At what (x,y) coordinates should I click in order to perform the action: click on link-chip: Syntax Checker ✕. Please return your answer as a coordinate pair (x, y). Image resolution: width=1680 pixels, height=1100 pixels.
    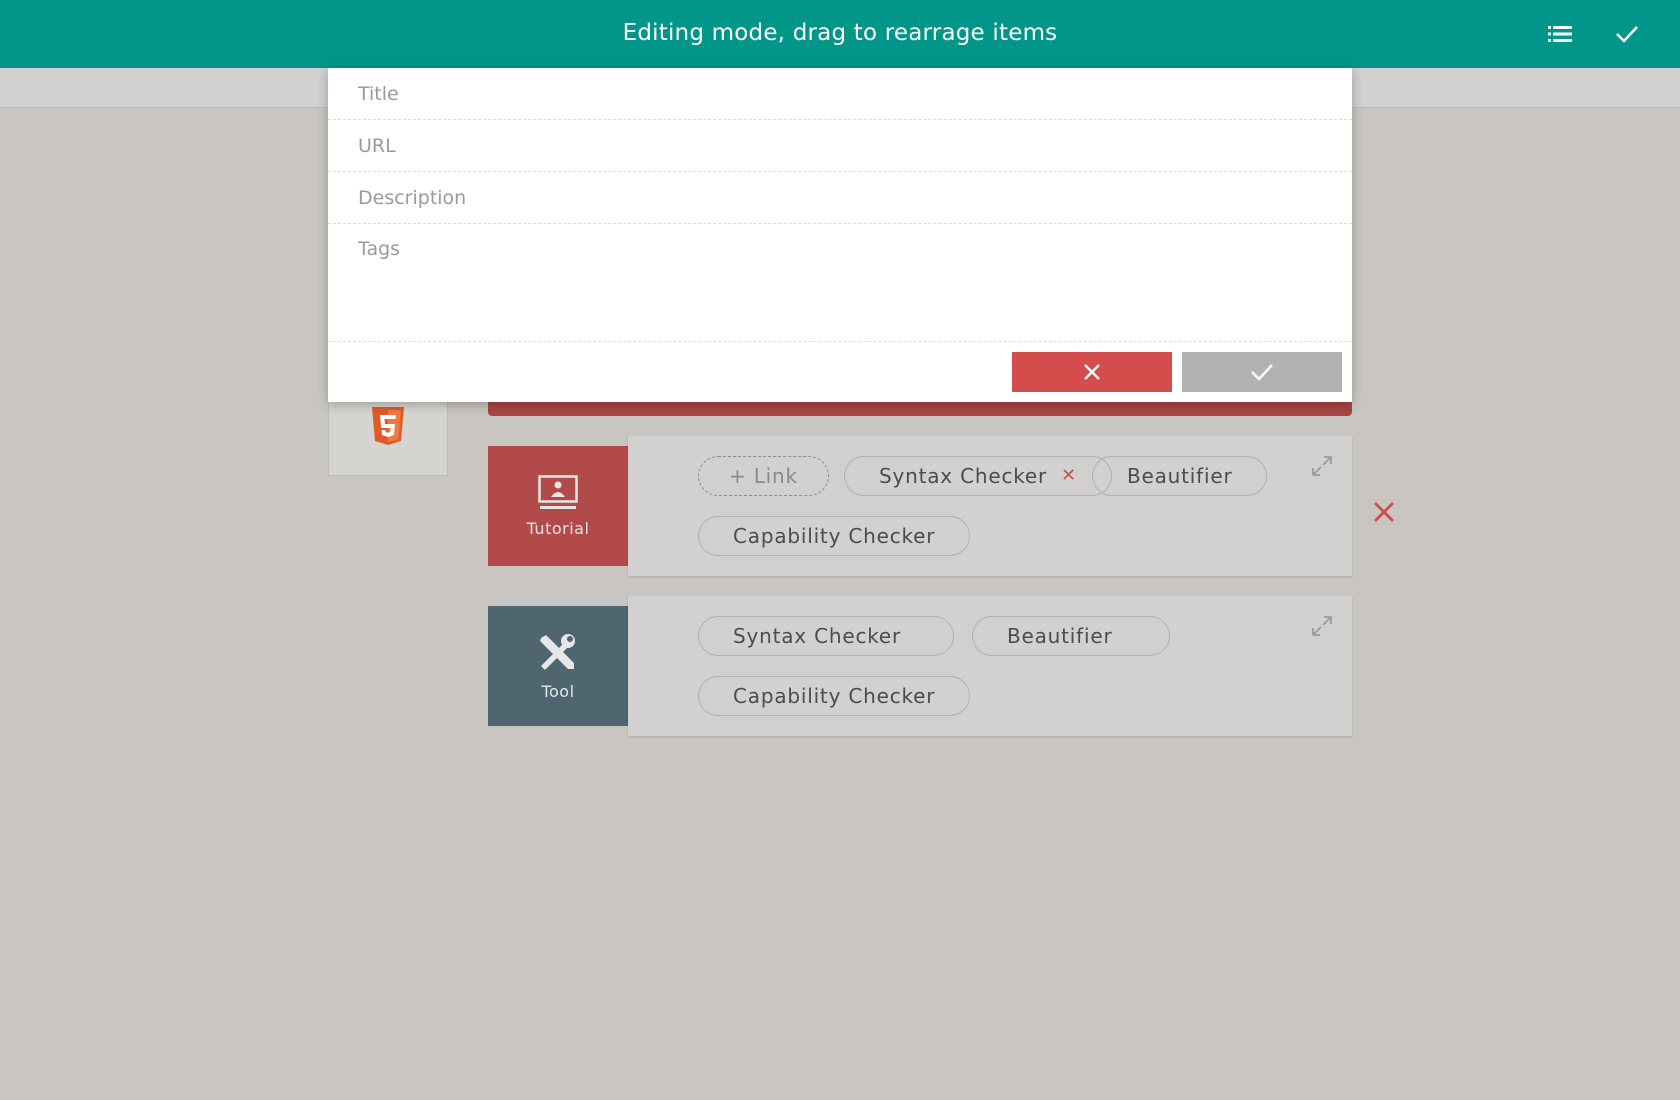
    Looking at the image, I should click on (978, 476).